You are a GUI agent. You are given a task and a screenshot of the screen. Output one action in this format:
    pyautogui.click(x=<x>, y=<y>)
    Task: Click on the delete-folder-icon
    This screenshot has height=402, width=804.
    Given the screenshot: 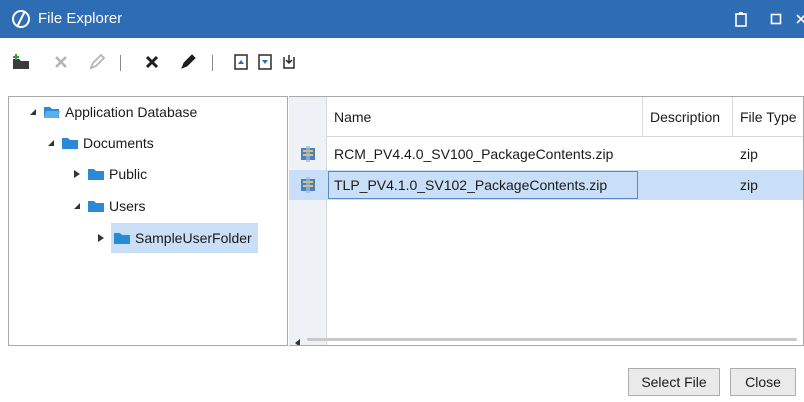 What is the action you would take?
    pyautogui.click(x=61, y=62)
    